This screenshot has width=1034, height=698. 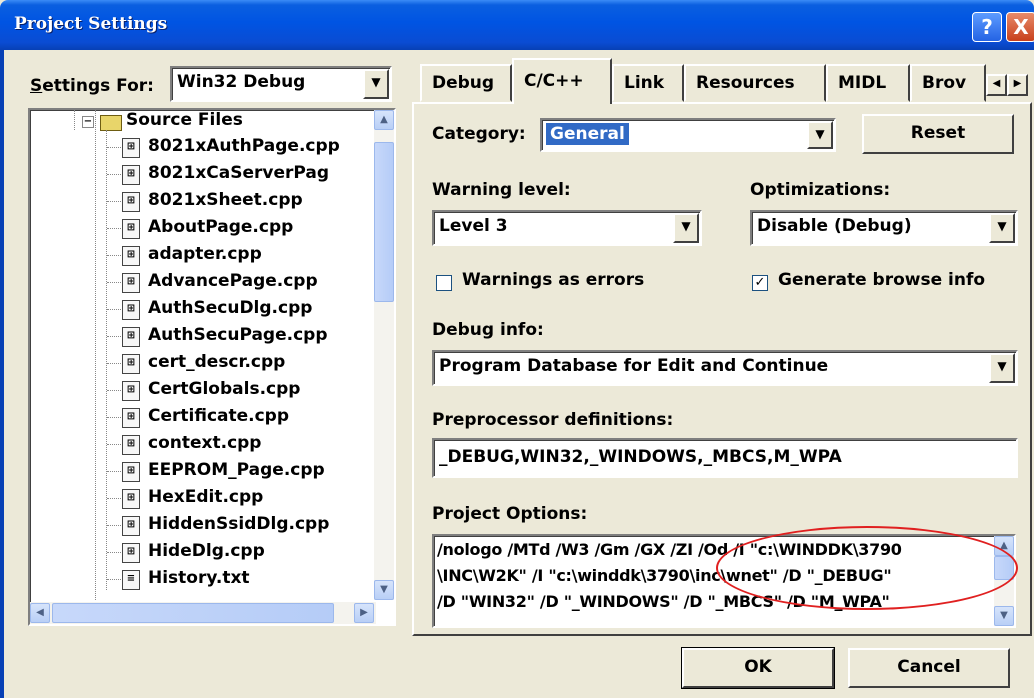 What do you see at coordinates (444, 283) in the screenshot?
I see `warnings-as-errors-checkbox` at bounding box center [444, 283].